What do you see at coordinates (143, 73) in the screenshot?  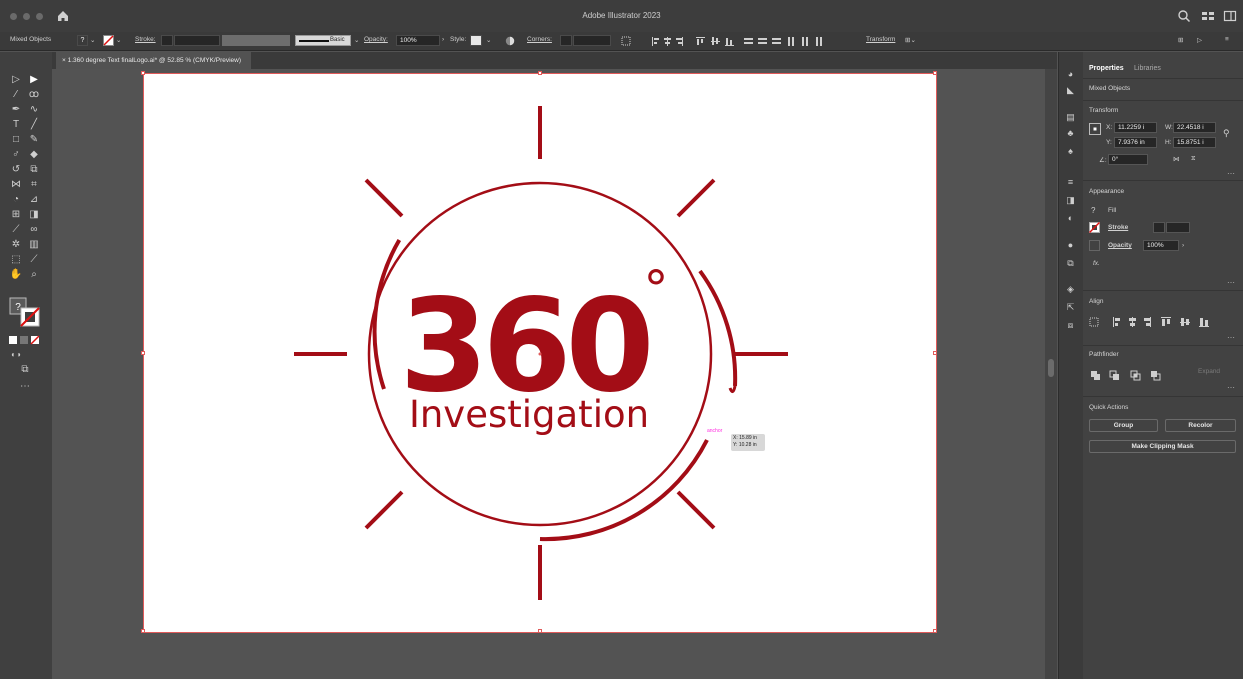 I see `bounding-handle-tl` at bounding box center [143, 73].